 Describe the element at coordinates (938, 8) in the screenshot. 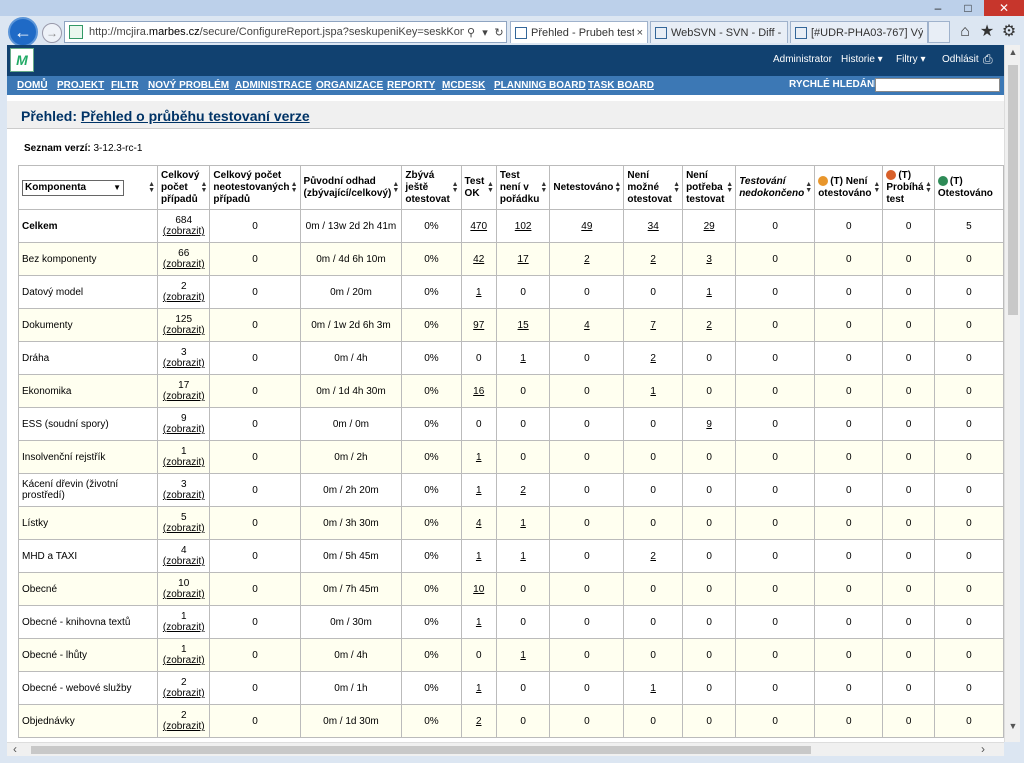

I see `minimize-icon: –` at that location.